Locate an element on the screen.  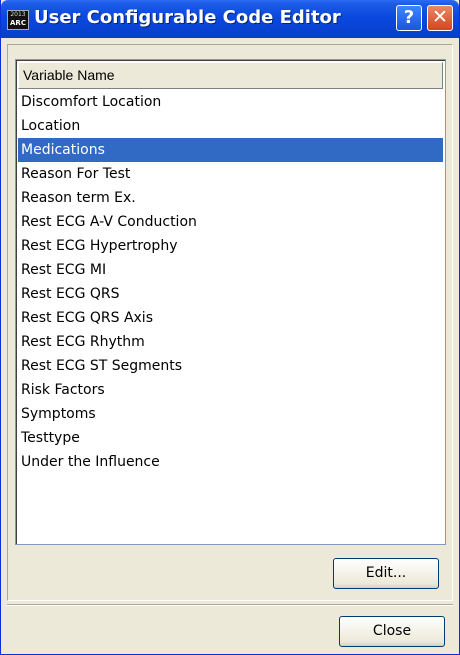
list-item: Symptoms is located at coordinates (230, 414).